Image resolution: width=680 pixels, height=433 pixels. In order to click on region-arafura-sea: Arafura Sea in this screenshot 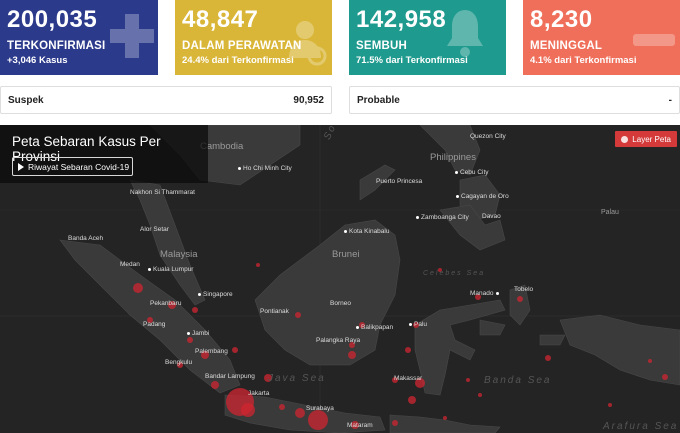, I will do `click(641, 426)`.